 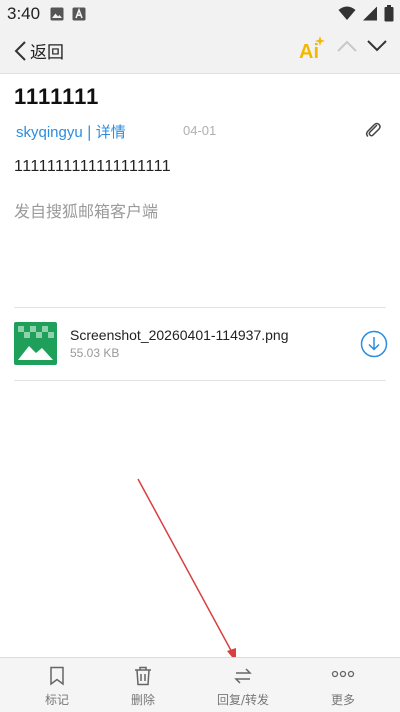 What do you see at coordinates (342, 700) in the screenshot?
I see `more-label: 更多` at bounding box center [342, 700].